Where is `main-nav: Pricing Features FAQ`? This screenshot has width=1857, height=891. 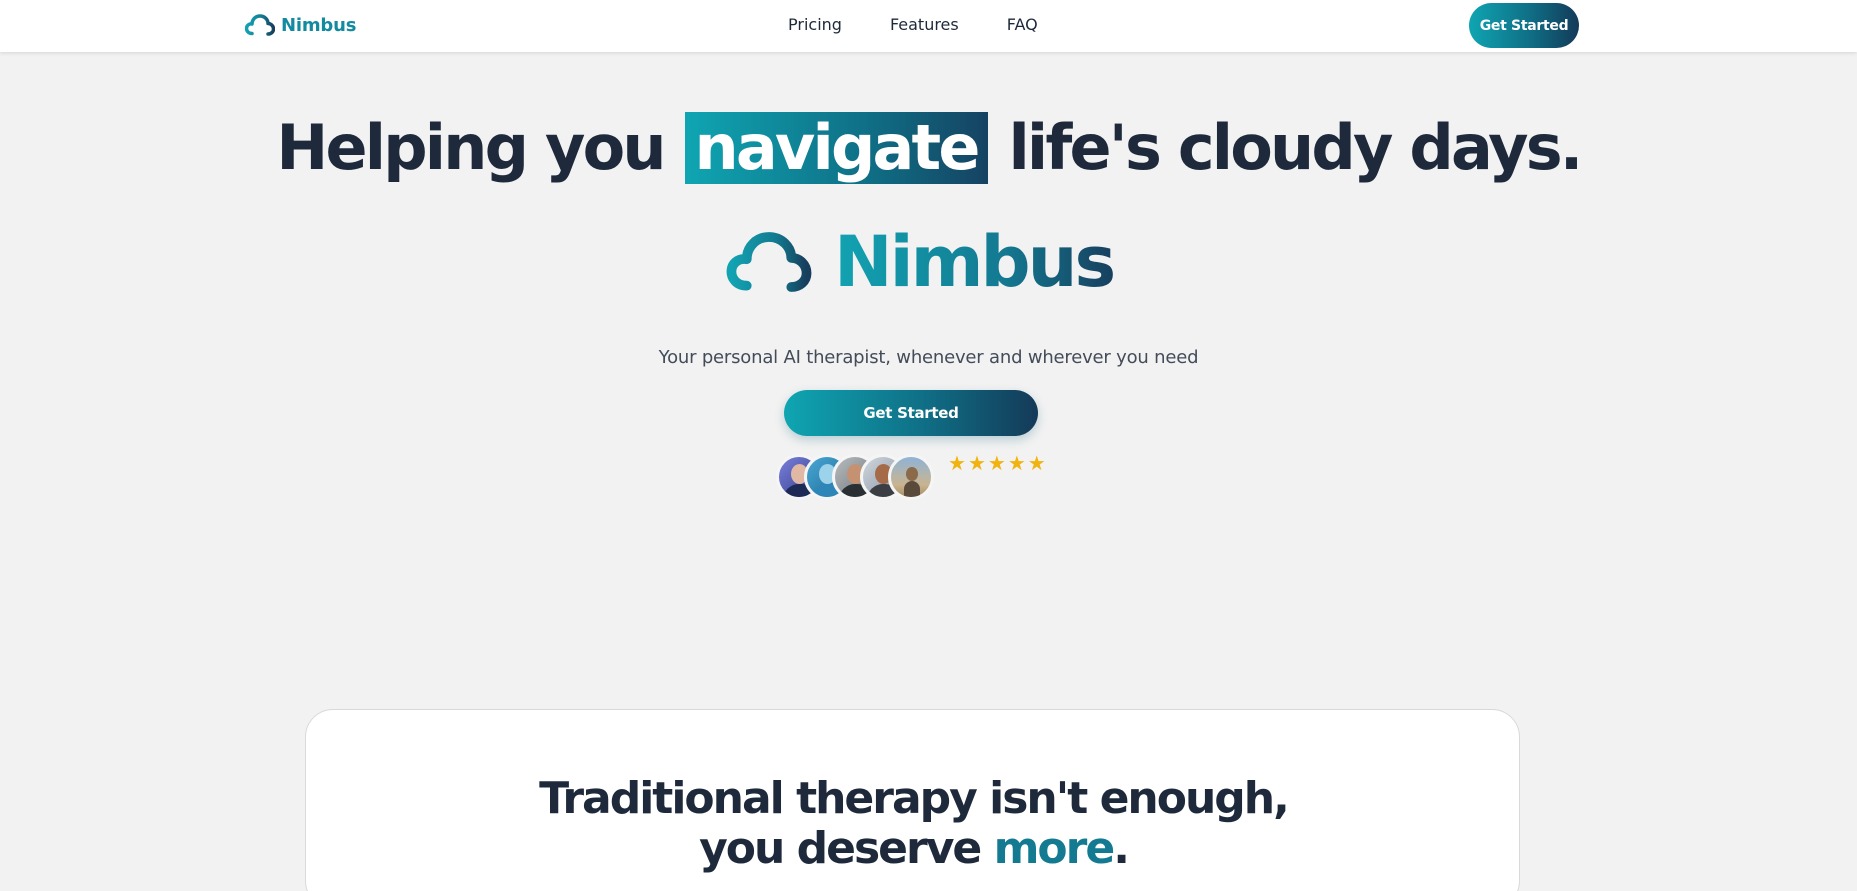 main-nav: Pricing Features FAQ is located at coordinates (913, 25).